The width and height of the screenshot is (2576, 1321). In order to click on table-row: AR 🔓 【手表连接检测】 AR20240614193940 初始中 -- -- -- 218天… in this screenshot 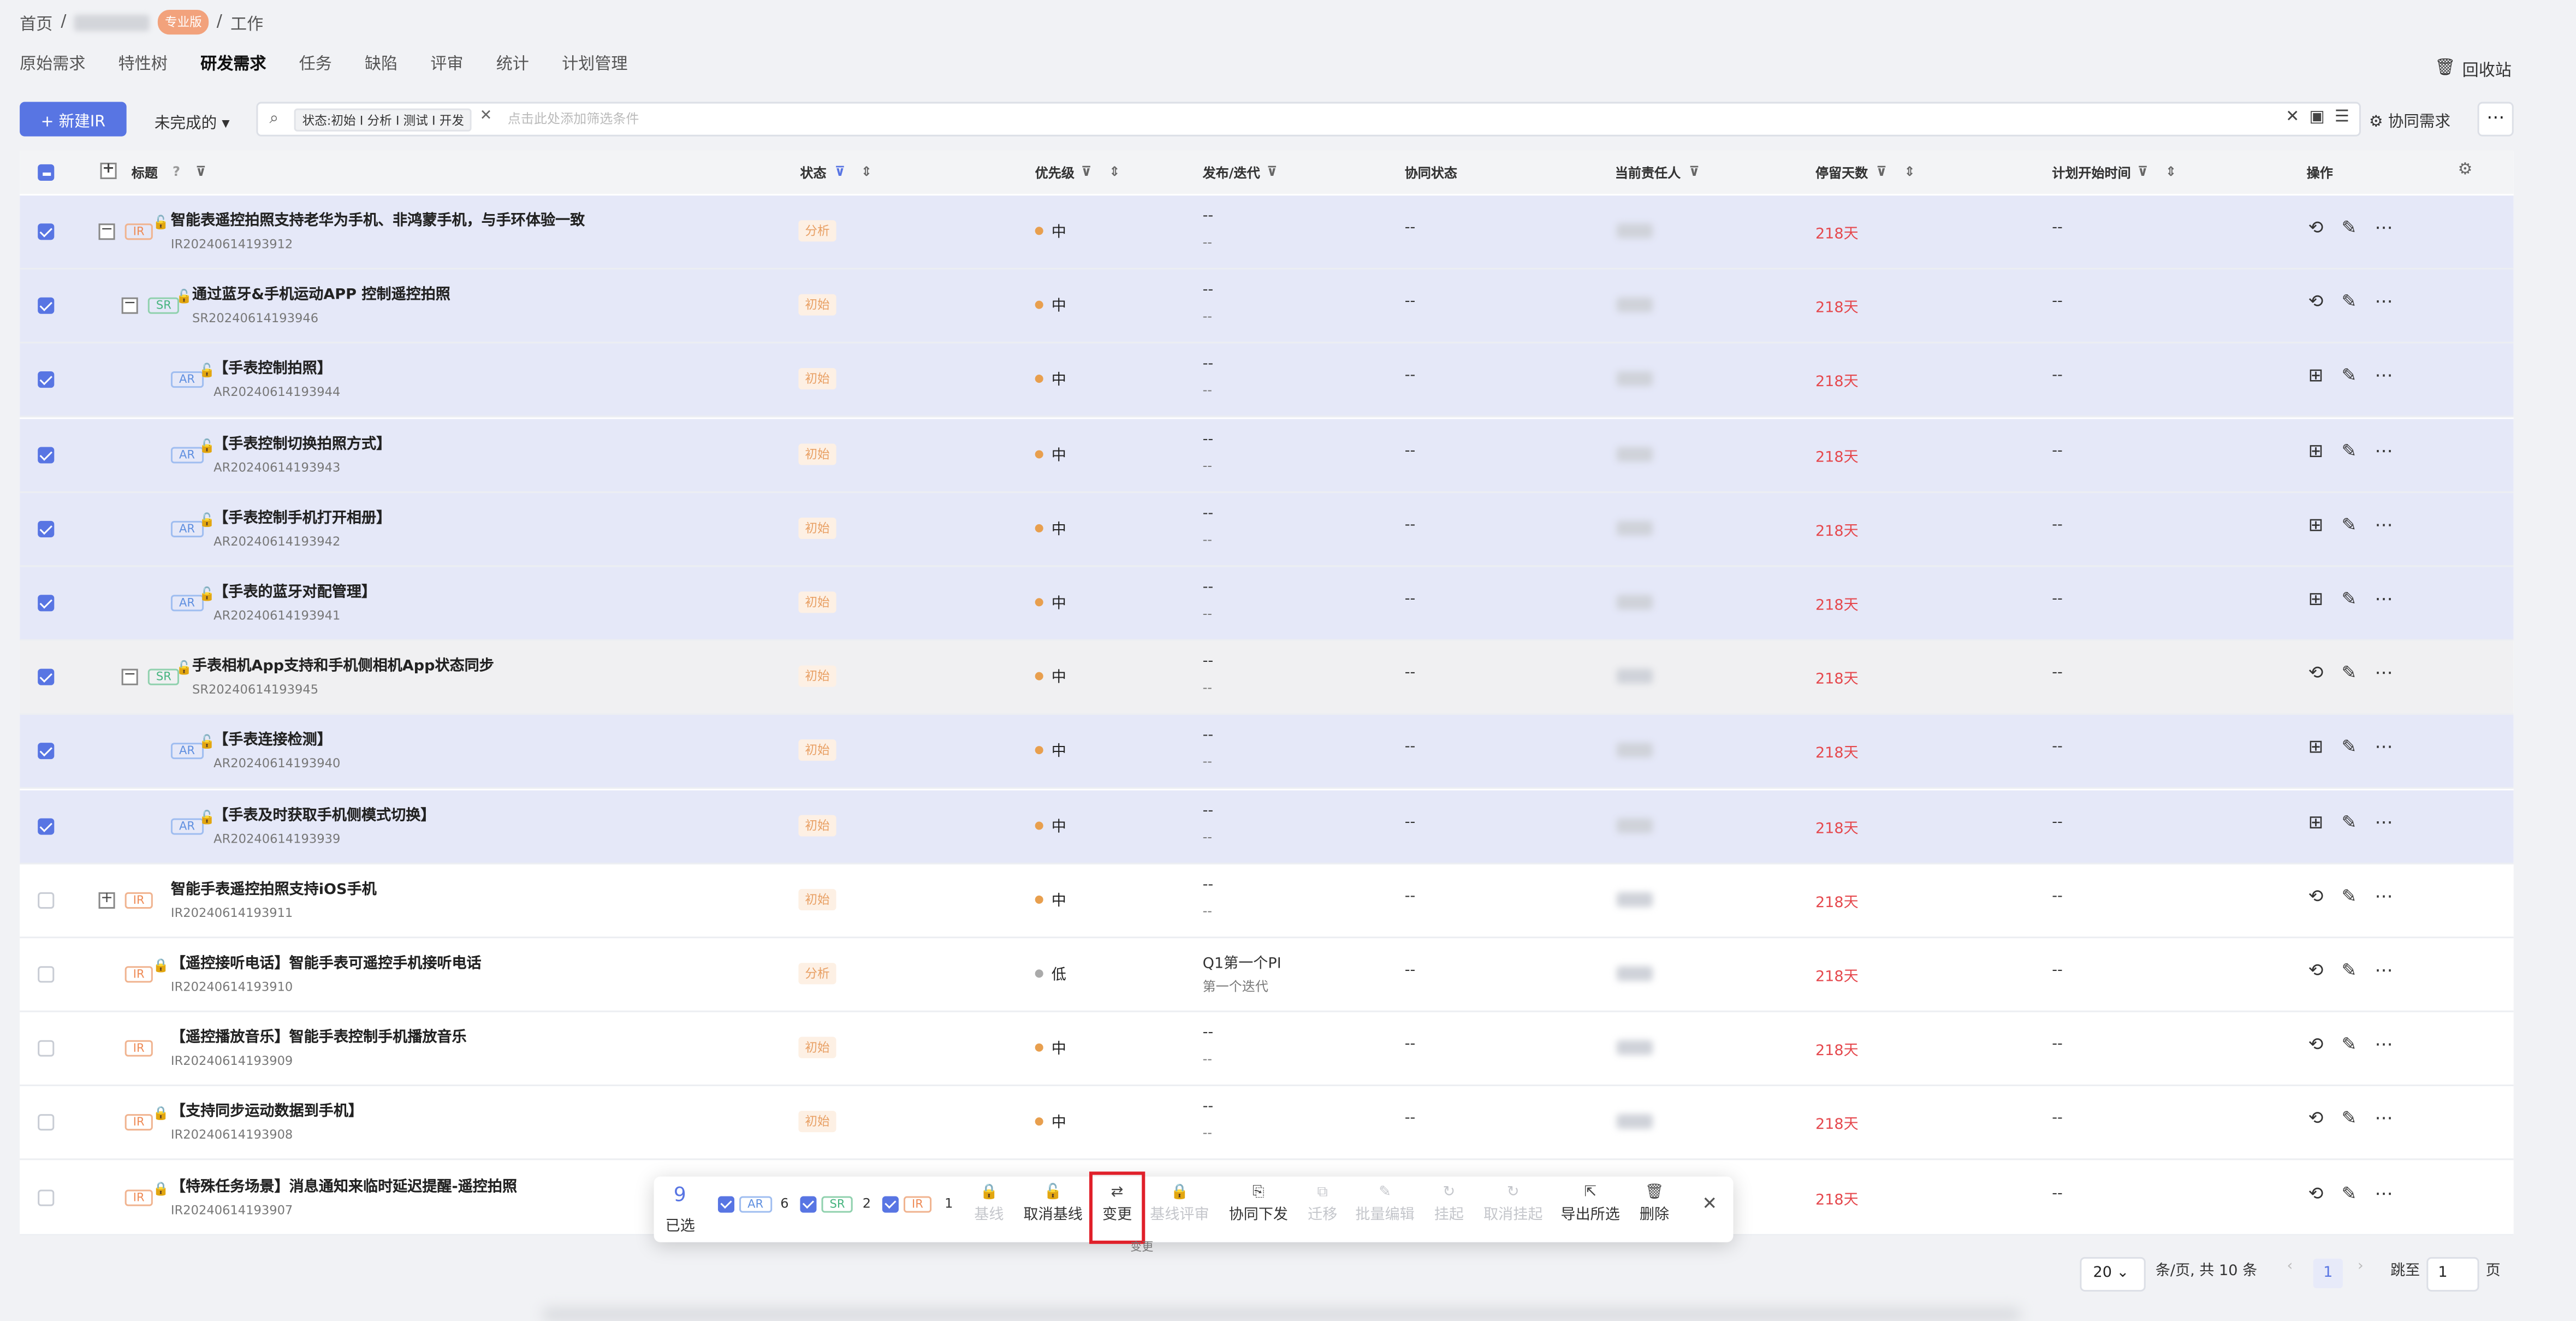, I will do `click(1267, 753)`.